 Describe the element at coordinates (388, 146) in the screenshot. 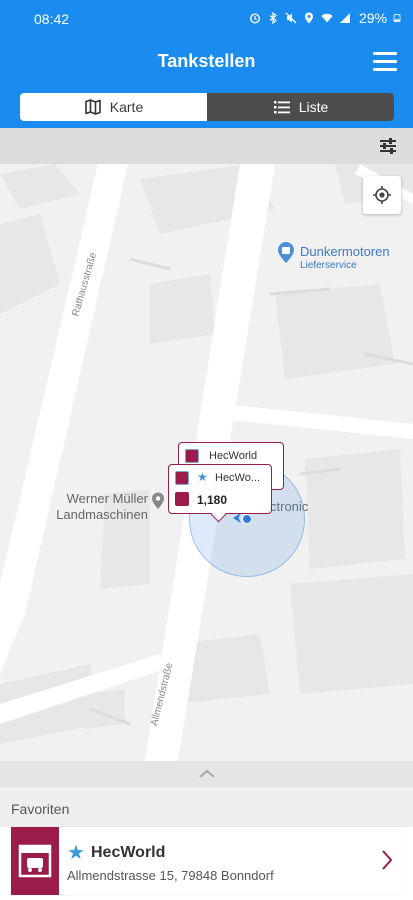

I see `filter-settings-icon` at that location.